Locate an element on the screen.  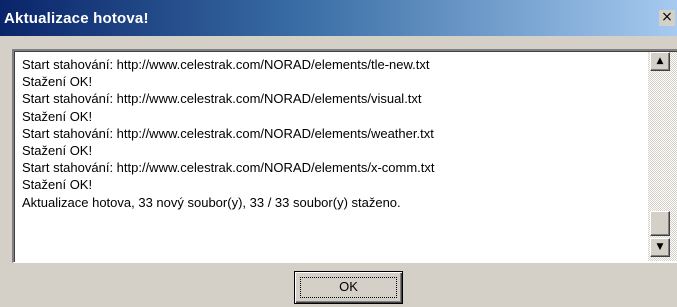
arrow-up-icon: ▲ is located at coordinates (660, 61).